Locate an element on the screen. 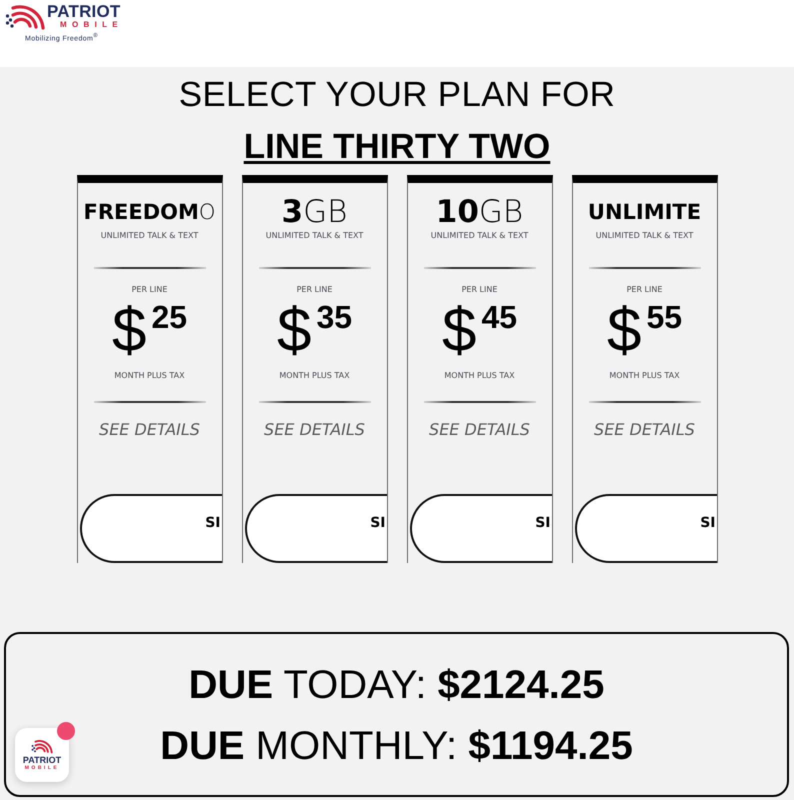 This screenshot has height=800, width=794. price-amount: 45 is located at coordinates (499, 317).